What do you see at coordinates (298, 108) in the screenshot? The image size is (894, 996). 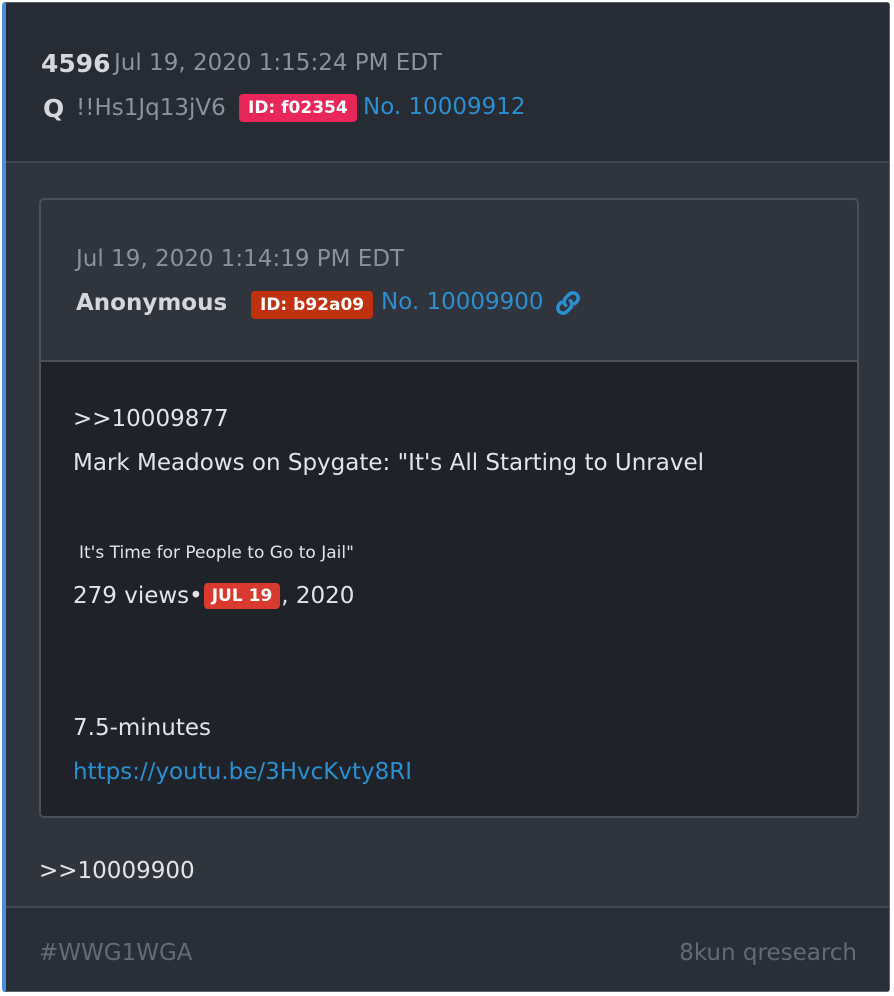 I see `post-id-badge: ID: f02354` at bounding box center [298, 108].